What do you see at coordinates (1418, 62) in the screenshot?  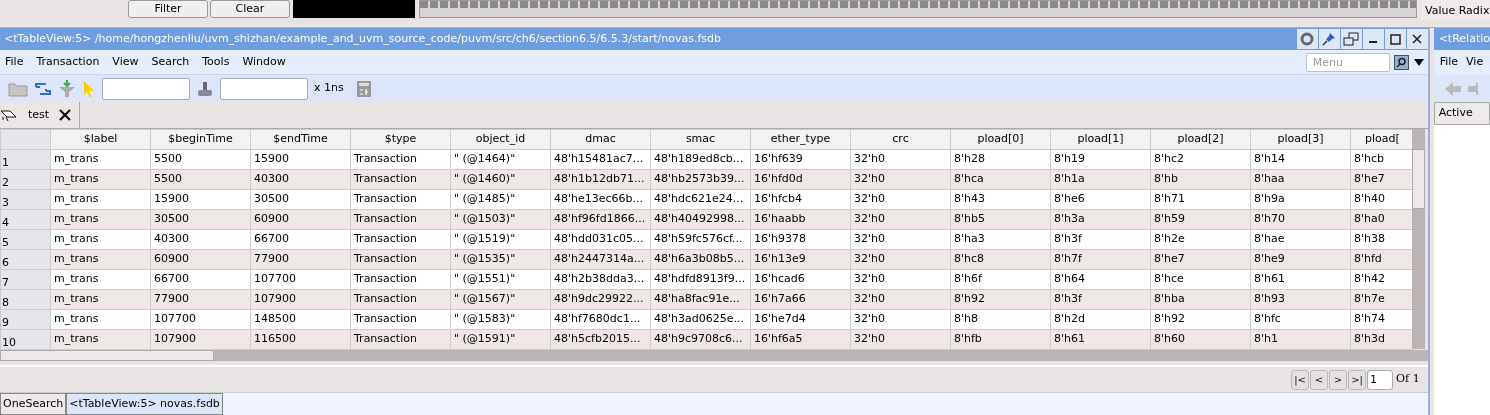 I see `dropdown-arrow-icon` at bounding box center [1418, 62].